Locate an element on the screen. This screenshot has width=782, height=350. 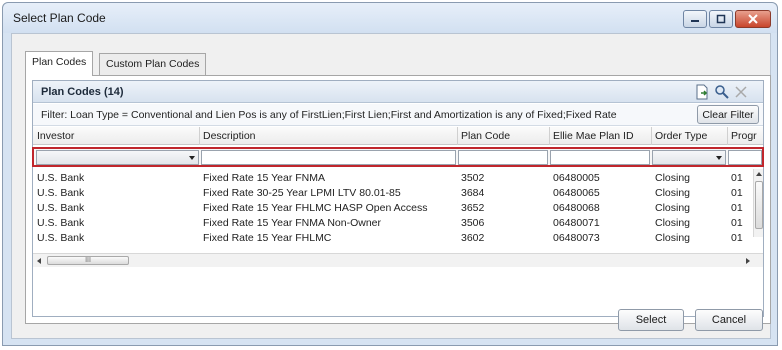
horizontal-scrollbar: III is located at coordinates (398, 260).